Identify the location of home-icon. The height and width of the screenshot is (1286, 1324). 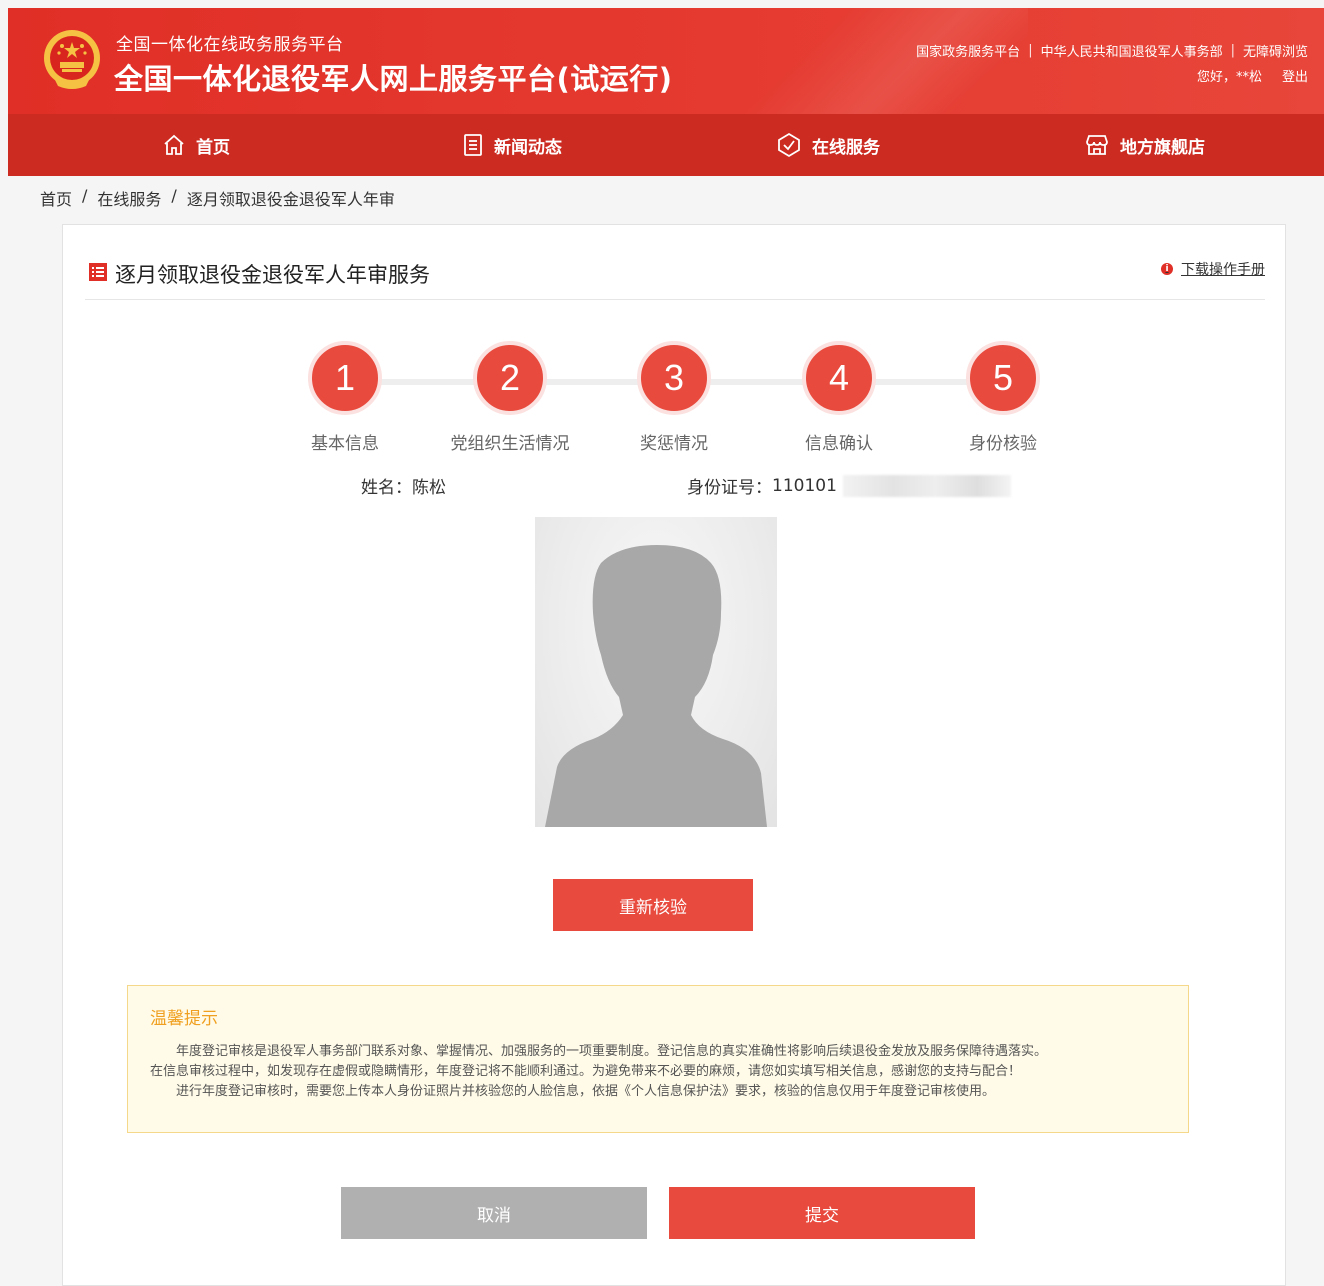
(174, 145).